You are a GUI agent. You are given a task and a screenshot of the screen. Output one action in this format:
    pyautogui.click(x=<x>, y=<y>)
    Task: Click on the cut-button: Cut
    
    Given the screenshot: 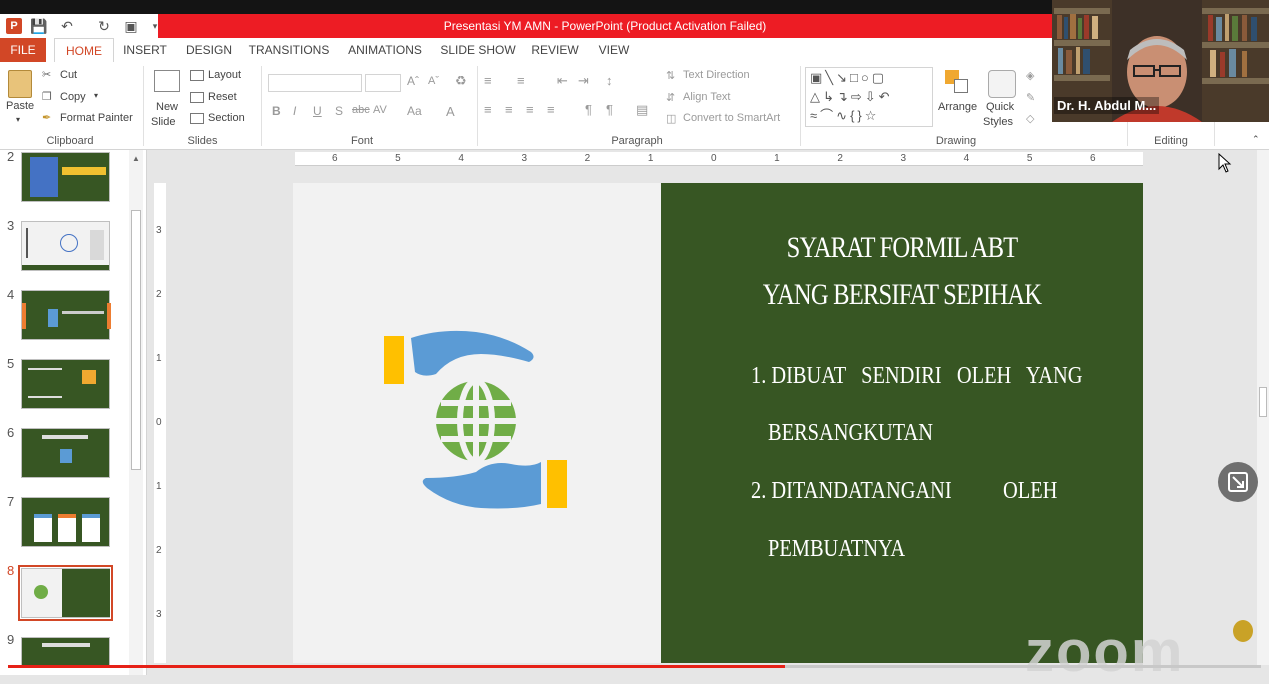 What is the action you would take?
    pyautogui.click(x=68, y=75)
    